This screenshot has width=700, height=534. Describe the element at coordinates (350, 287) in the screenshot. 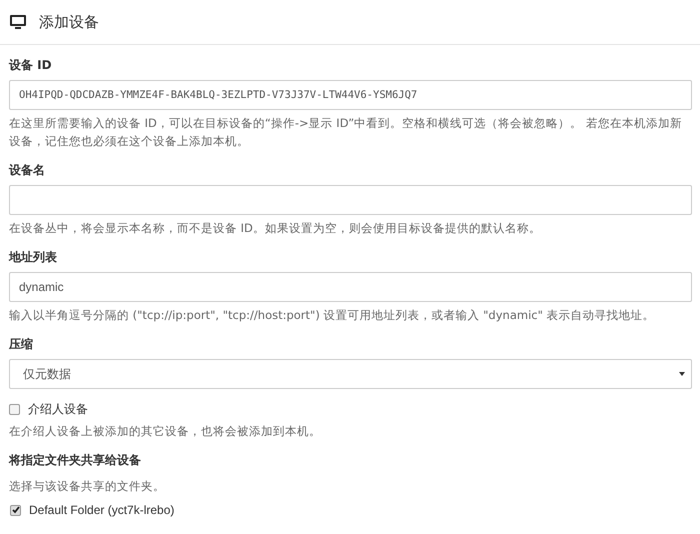

I see `text-field: dynamic` at that location.